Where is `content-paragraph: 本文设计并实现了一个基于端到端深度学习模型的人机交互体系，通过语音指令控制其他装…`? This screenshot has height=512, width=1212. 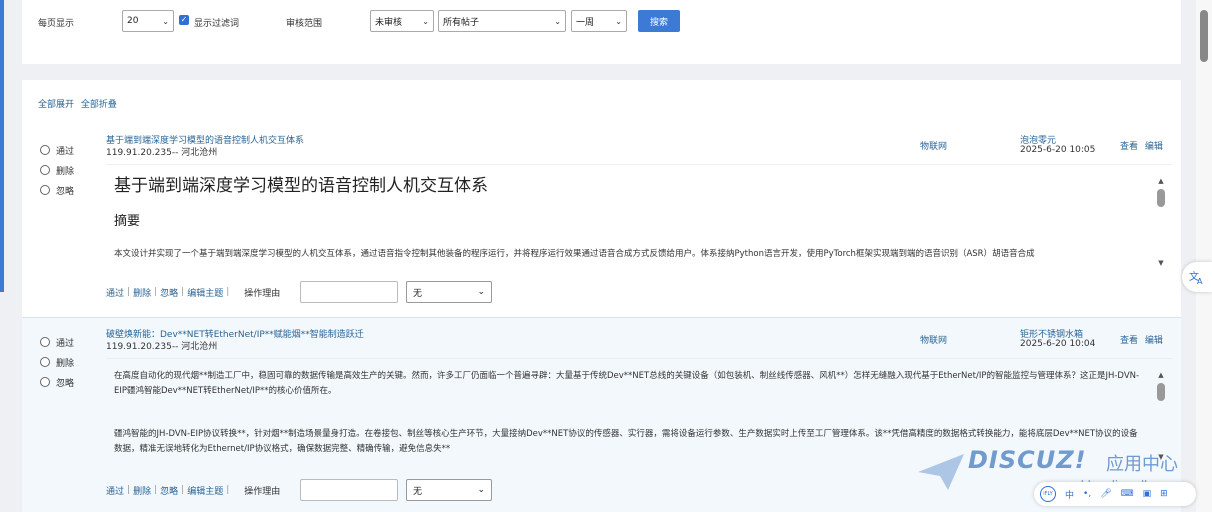 content-paragraph: 本文设计并实现了一个基于端到端深度学习模型的人机交互体系，通过语音指令控制其他装… is located at coordinates (574, 254).